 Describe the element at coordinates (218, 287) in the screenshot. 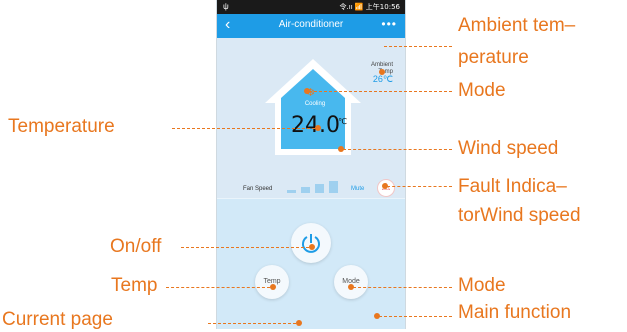

I see `leader-temp` at that location.